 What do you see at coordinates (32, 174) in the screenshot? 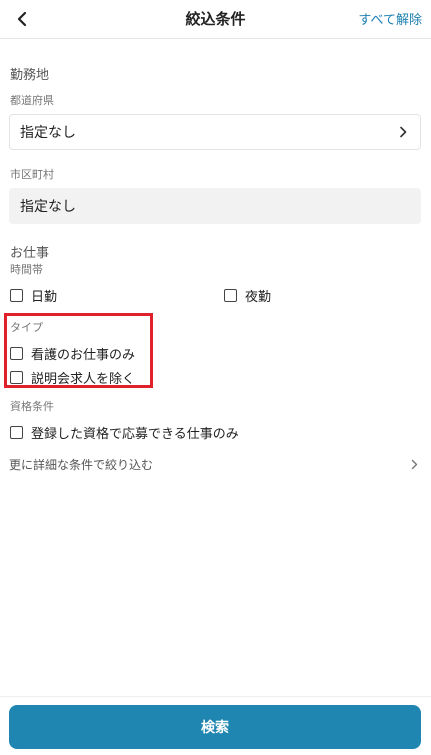
I see `city-label: 市区町村` at bounding box center [32, 174].